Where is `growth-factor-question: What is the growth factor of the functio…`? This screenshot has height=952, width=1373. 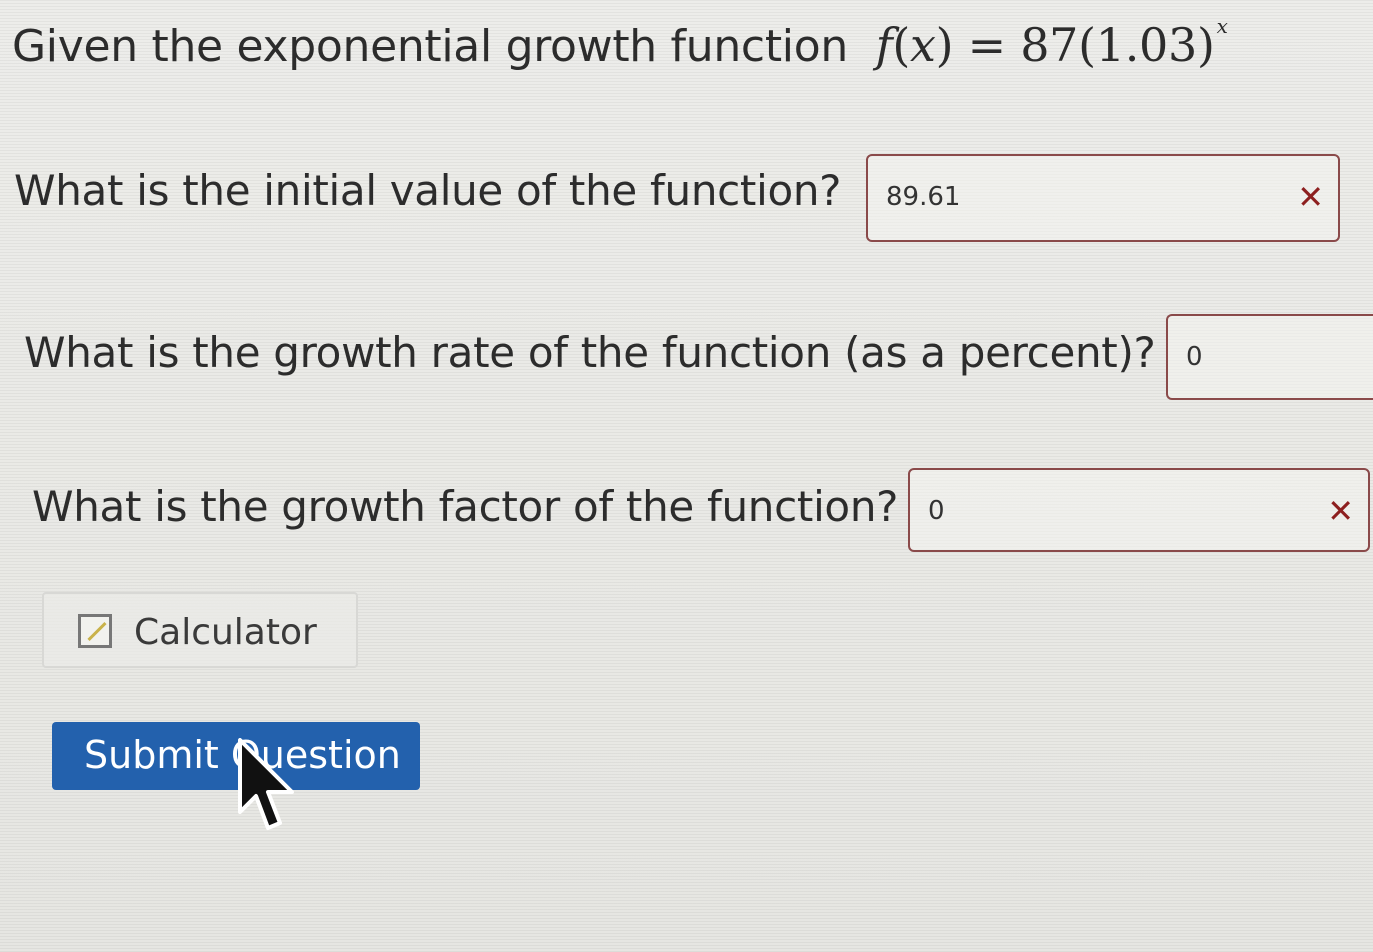
growth-factor-question: What is the growth factor of the functio… is located at coordinates (465, 506).